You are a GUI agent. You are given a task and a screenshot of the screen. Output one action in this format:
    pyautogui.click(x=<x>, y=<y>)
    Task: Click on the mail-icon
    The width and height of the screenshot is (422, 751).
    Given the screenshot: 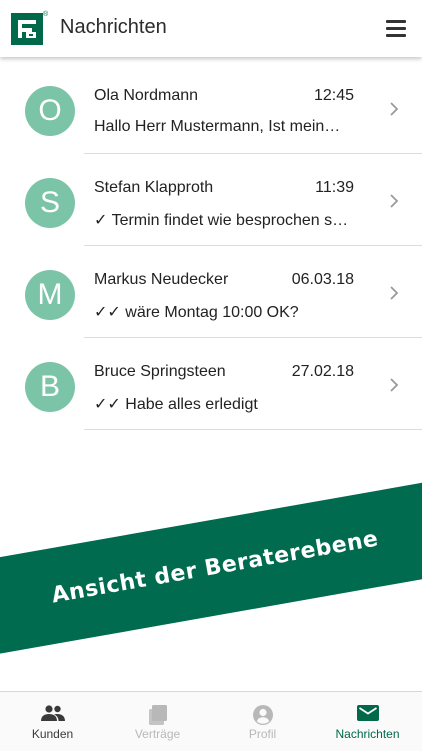 What is the action you would take?
    pyautogui.click(x=367, y=713)
    